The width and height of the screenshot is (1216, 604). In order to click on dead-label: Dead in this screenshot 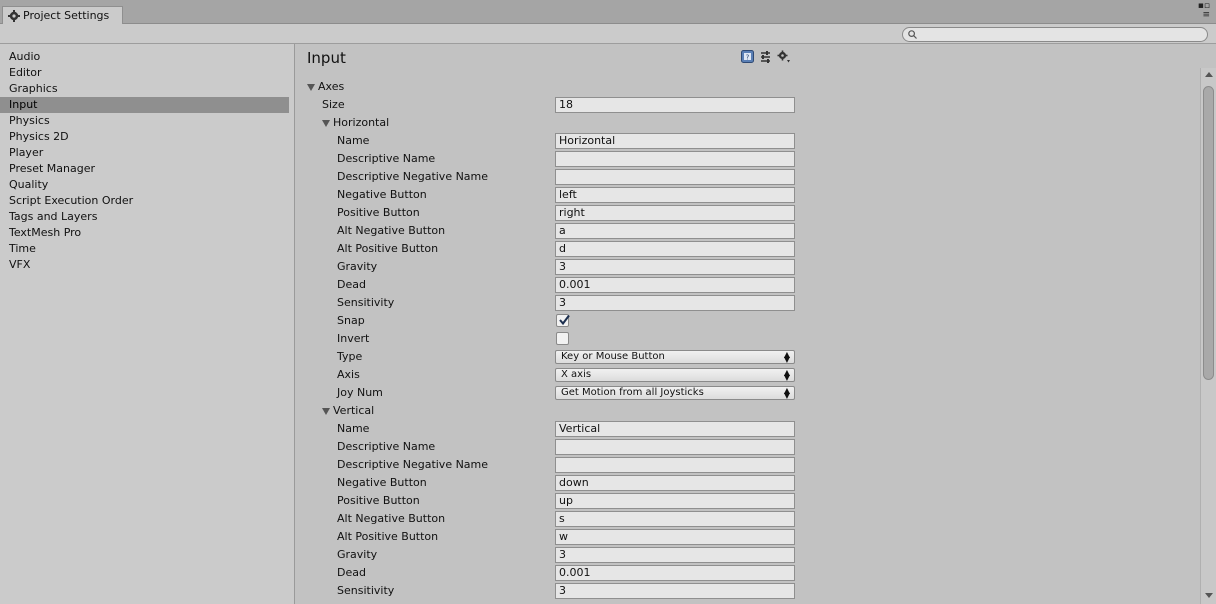, I will do `click(351, 284)`.